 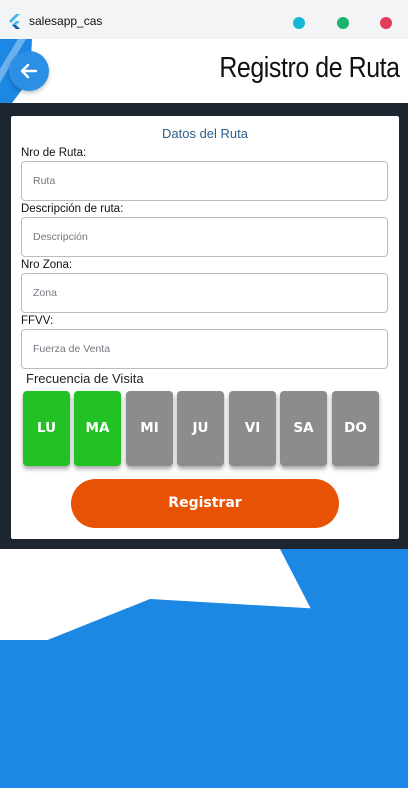 I want to click on window-titlebar: salesapp_cas, so click(x=204, y=19).